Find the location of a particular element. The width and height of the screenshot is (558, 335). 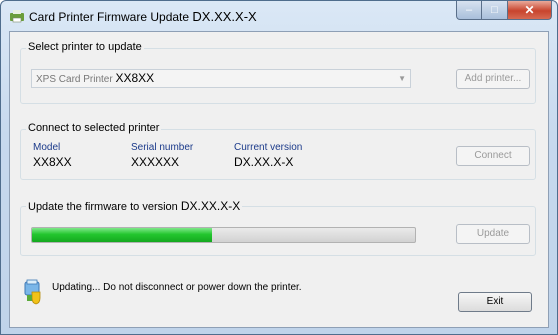

maximize-icon: □ is located at coordinates (494, 10).